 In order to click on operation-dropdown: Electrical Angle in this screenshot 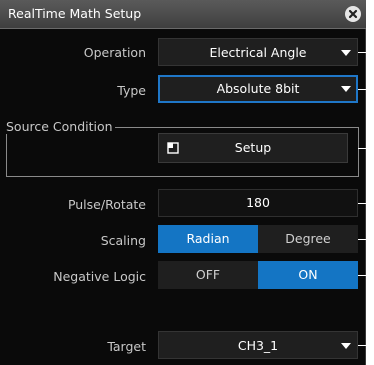, I will do `click(258, 52)`.